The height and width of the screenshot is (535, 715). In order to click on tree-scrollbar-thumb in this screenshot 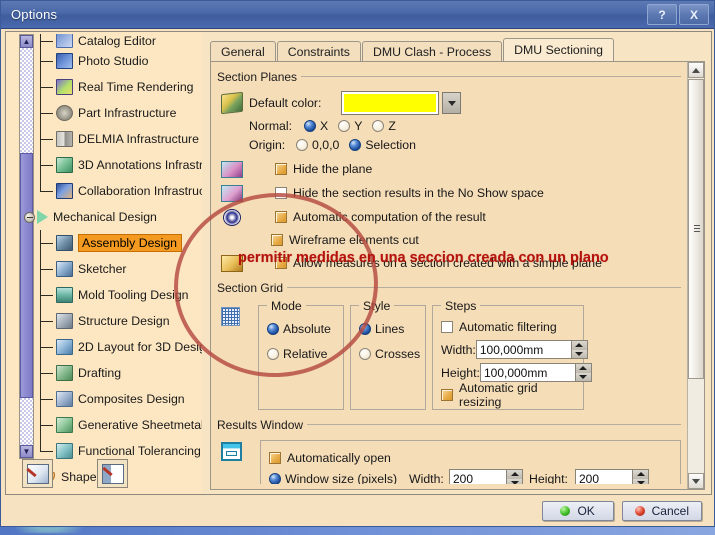, I will do `click(26, 275)`.